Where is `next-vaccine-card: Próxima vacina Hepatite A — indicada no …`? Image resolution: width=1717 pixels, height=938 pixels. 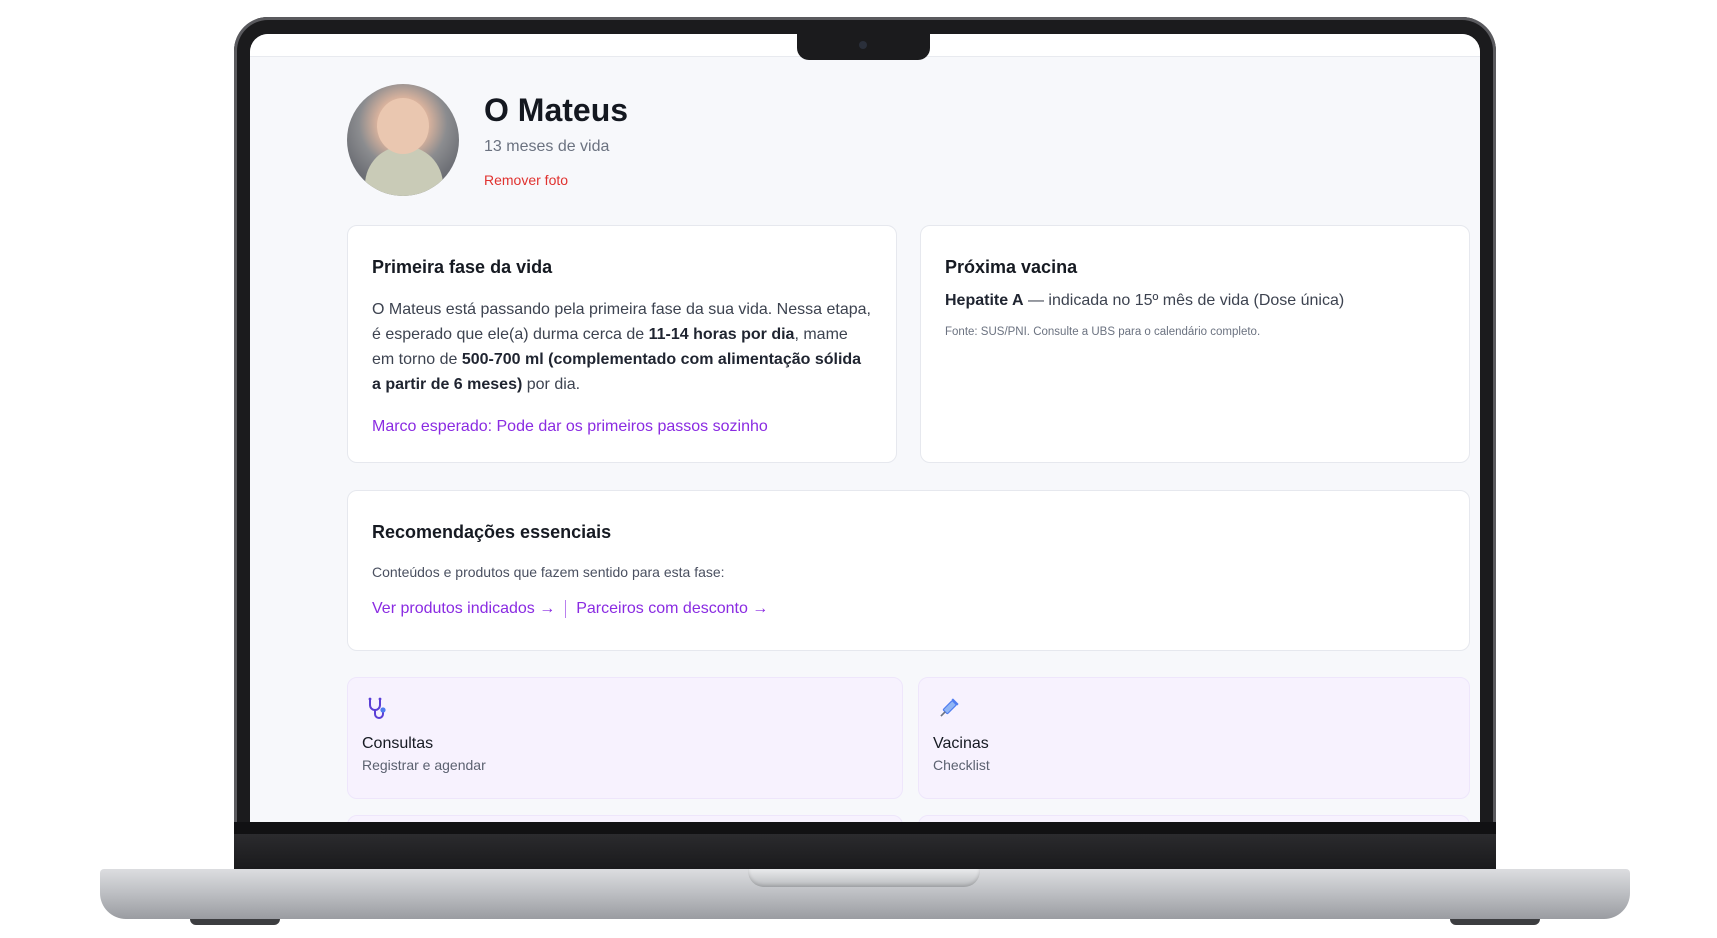
next-vaccine-card: Próxima vacina Hepatite A — indicada no … is located at coordinates (1195, 344).